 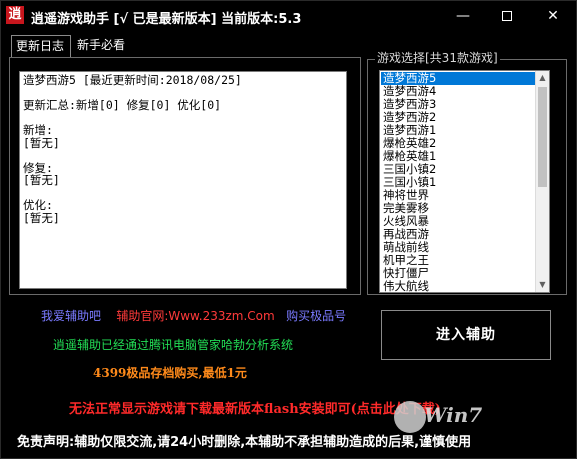 I want to click on scroll-thumb, so click(x=542, y=137).